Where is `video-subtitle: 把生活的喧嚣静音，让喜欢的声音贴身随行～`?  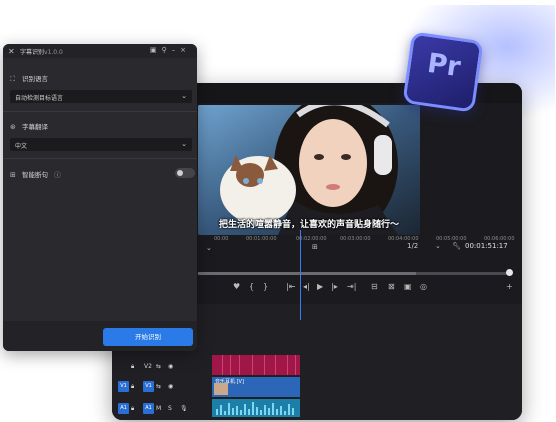 video-subtitle: 把生活的喧嚣静音，让喜欢的声音贴身随行～ is located at coordinates (308, 225).